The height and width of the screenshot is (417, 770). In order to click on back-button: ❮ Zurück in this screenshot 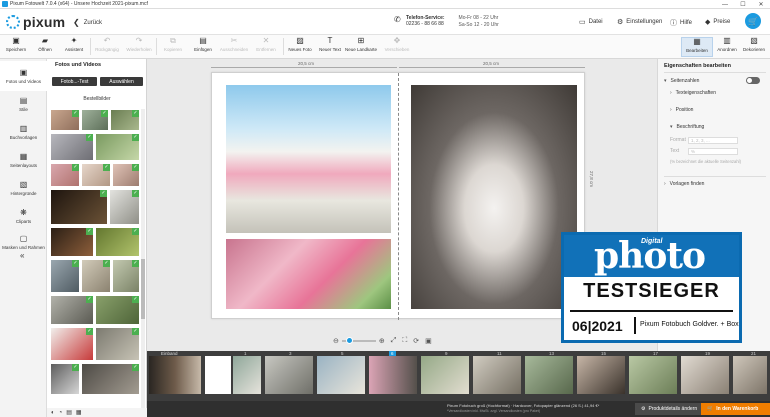, I will do `click(87, 22)`.